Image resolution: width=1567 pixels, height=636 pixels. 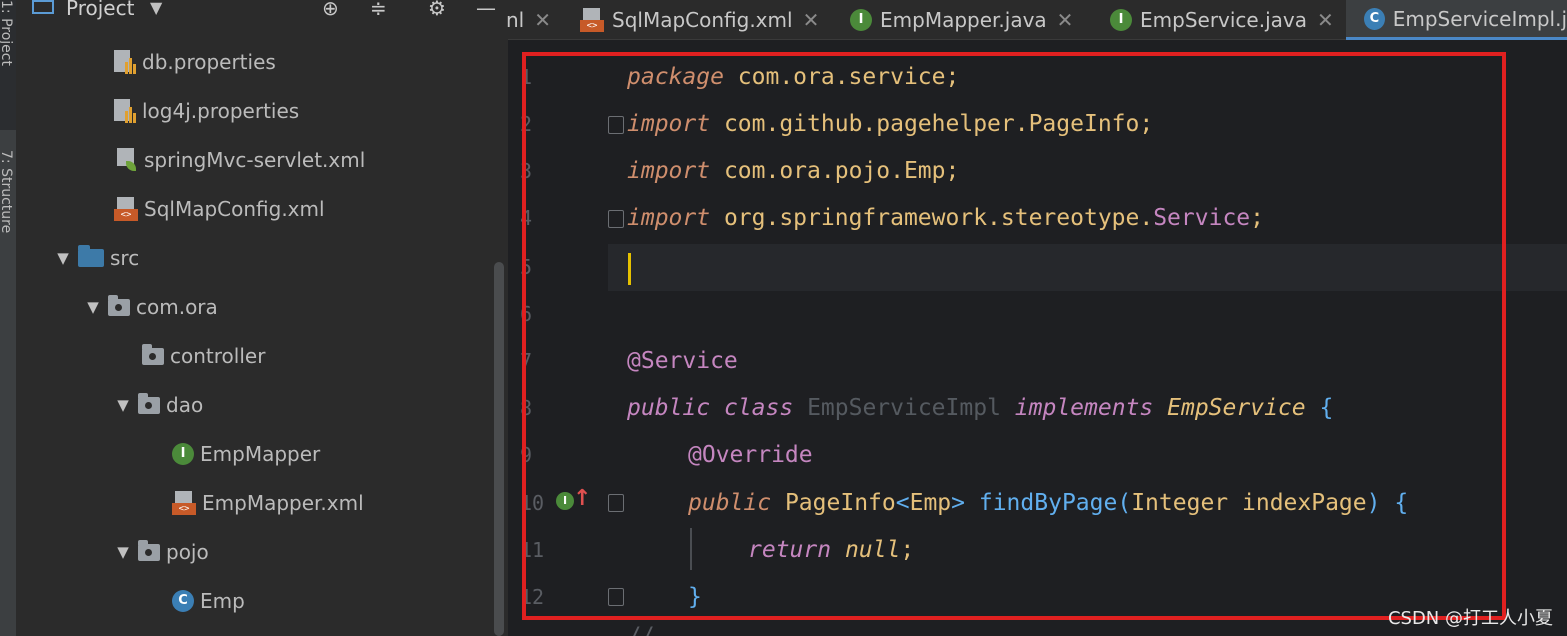 I want to click on tree-item: ▼ dao, so click(x=158, y=405).